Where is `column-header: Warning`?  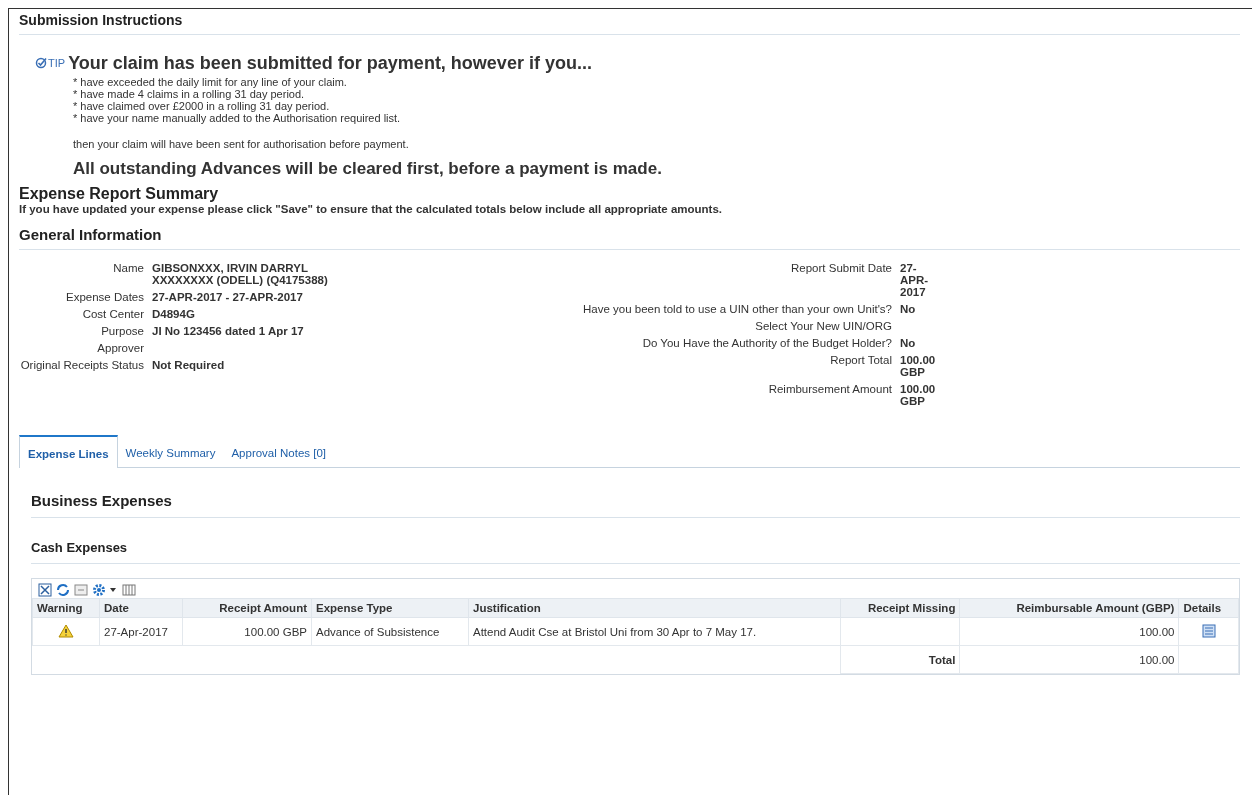
column-header: Warning is located at coordinates (66, 608).